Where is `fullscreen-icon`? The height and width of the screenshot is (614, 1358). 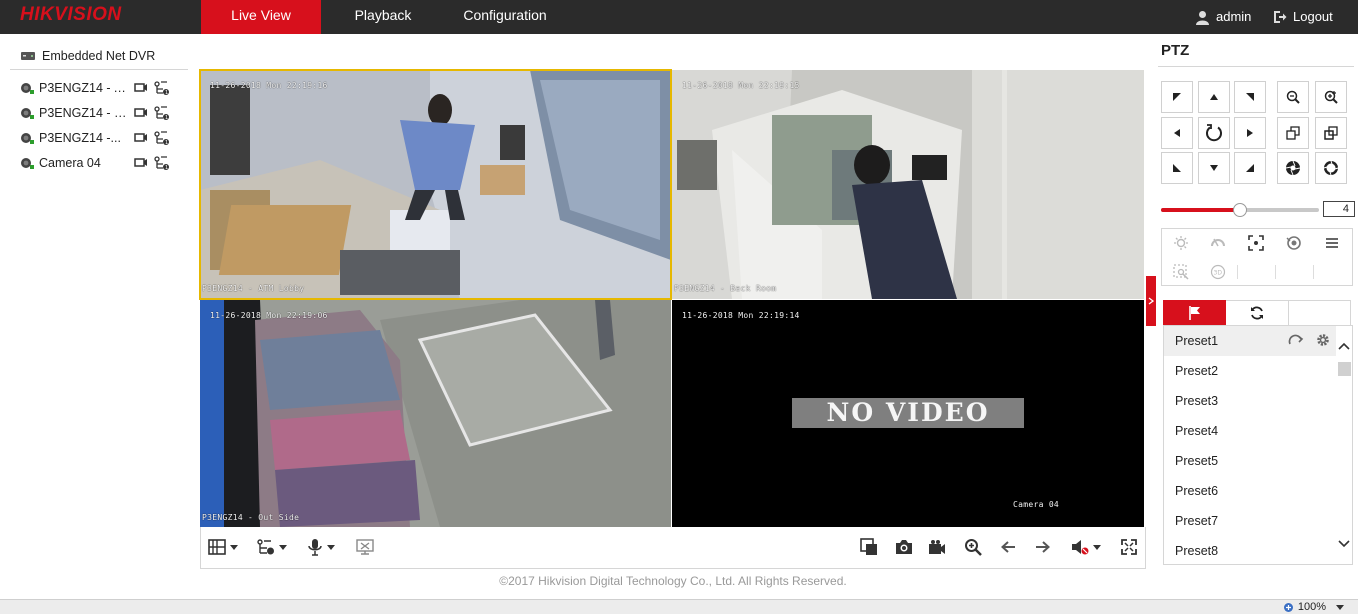
fullscreen-icon is located at coordinates (1129, 547).